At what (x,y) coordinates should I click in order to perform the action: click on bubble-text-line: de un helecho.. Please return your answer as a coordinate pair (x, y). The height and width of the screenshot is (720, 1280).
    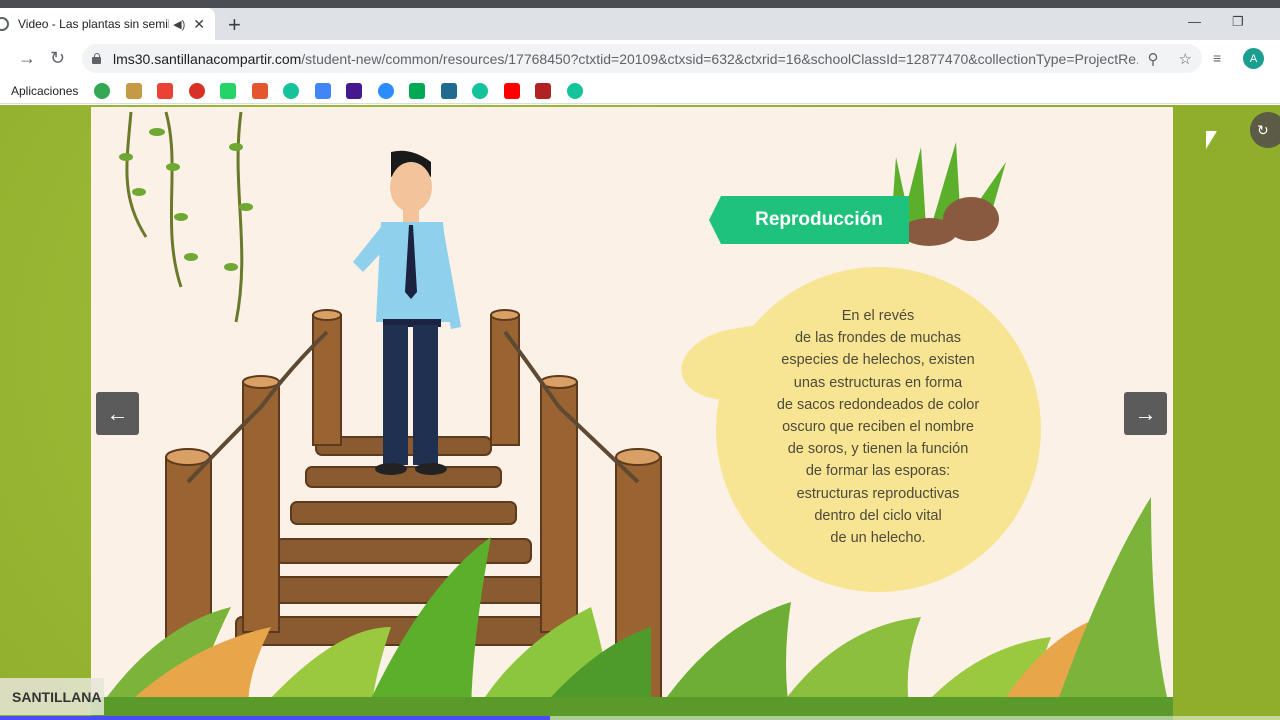
    Looking at the image, I should click on (878, 538).